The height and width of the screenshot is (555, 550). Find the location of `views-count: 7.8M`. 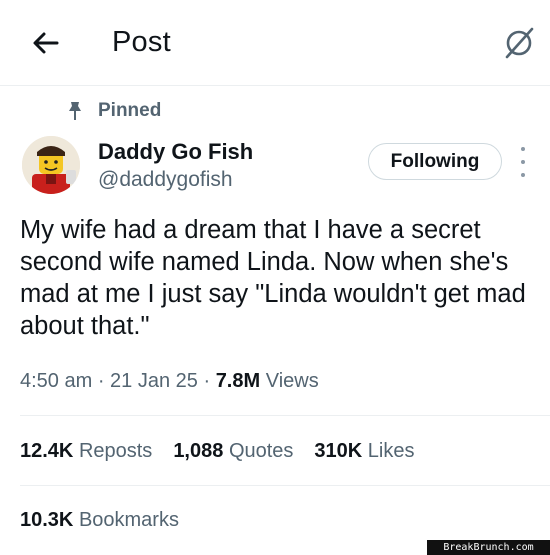

views-count: 7.8M is located at coordinates (238, 381).